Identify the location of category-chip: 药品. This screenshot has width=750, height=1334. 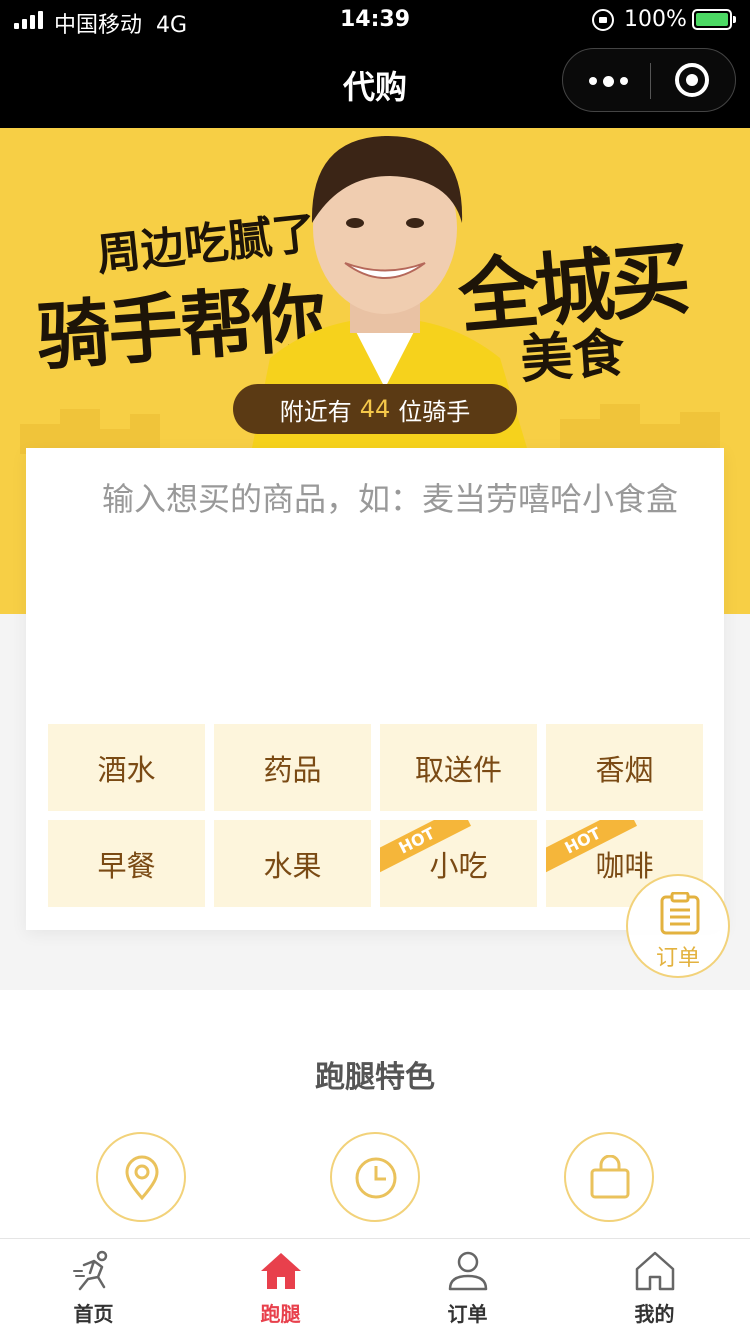
(292, 767).